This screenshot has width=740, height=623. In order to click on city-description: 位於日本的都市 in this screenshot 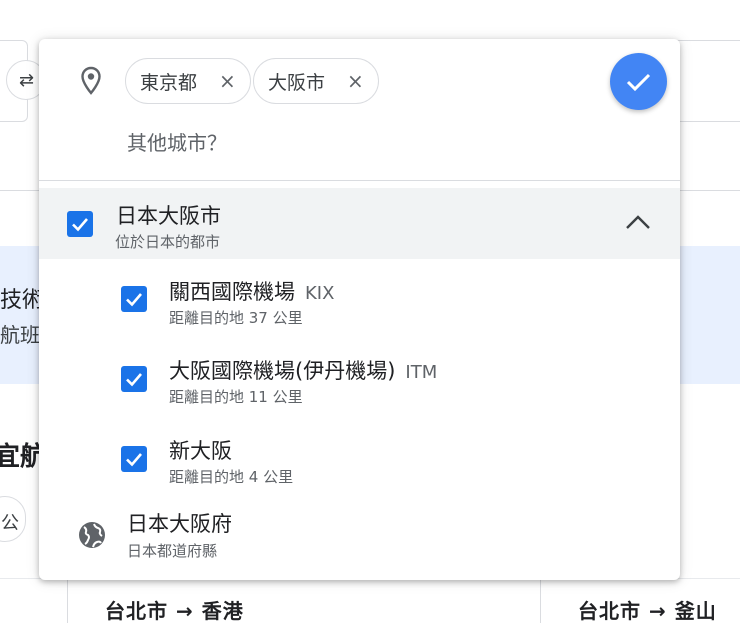, I will do `click(168, 242)`.